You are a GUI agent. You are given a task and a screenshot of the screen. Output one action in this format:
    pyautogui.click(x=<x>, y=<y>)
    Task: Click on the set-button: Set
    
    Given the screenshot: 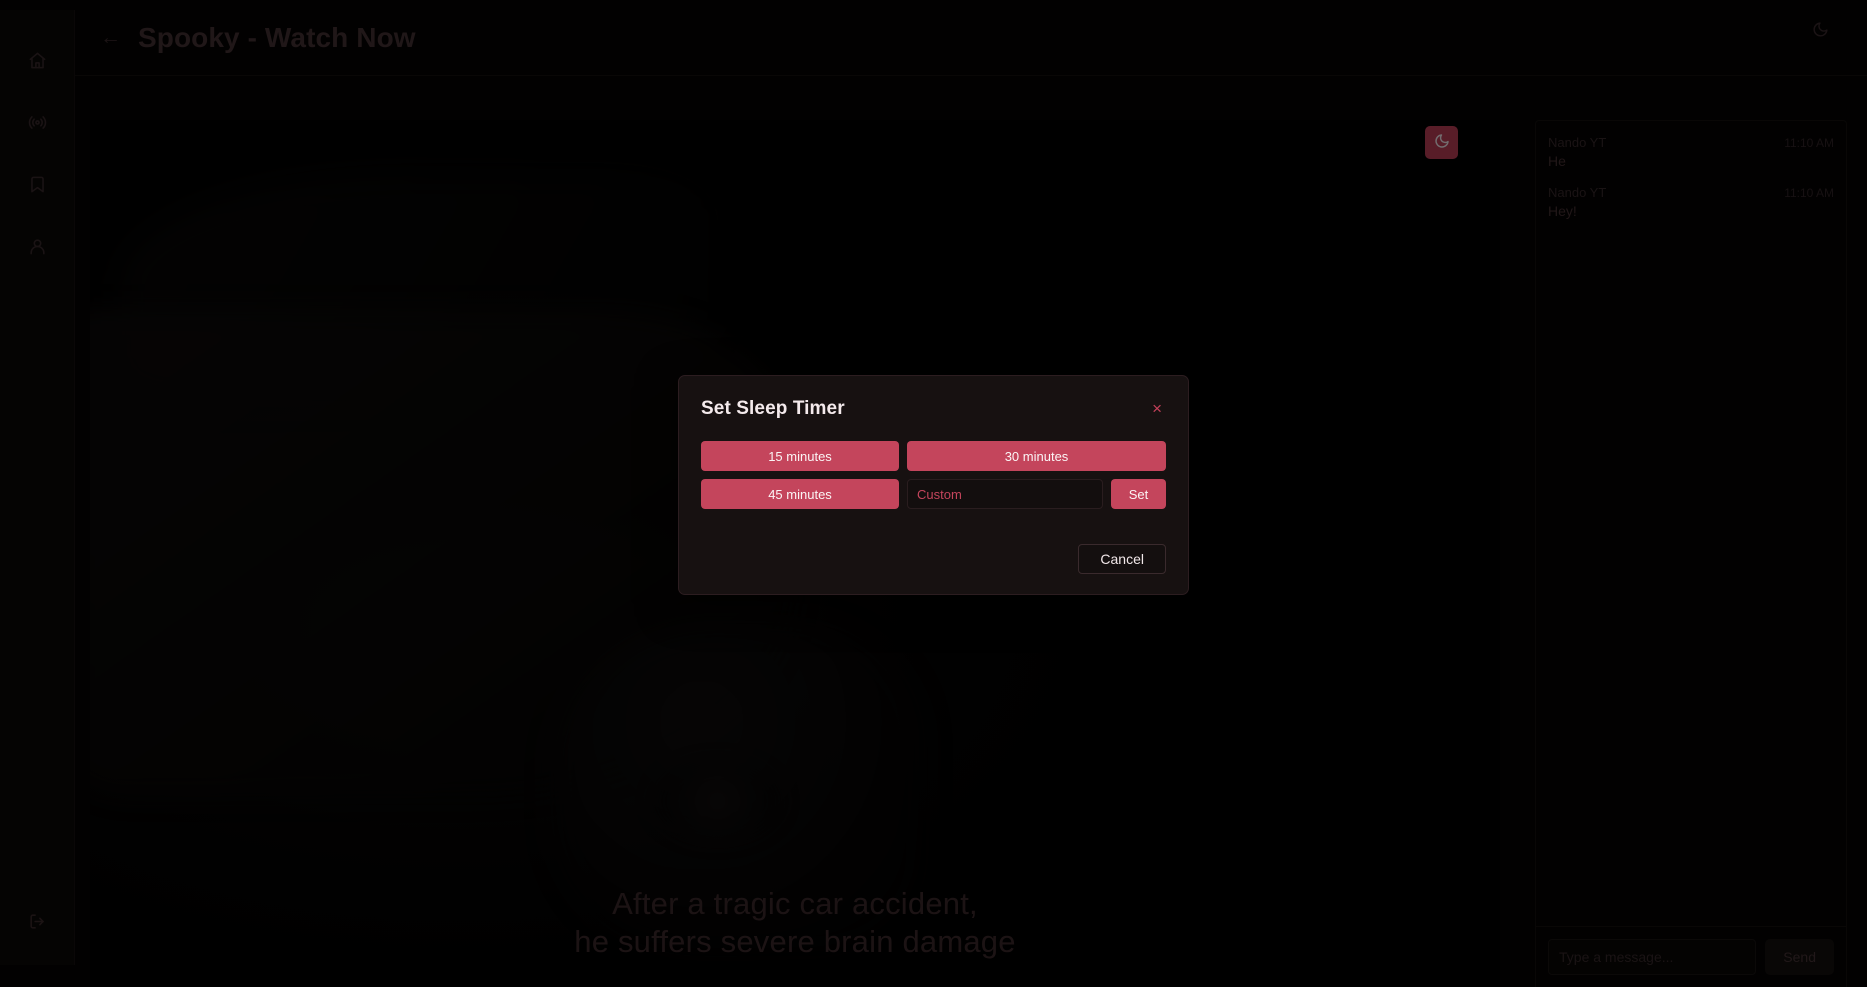 What is the action you would take?
    pyautogui.click(x=1138, y=494)
    